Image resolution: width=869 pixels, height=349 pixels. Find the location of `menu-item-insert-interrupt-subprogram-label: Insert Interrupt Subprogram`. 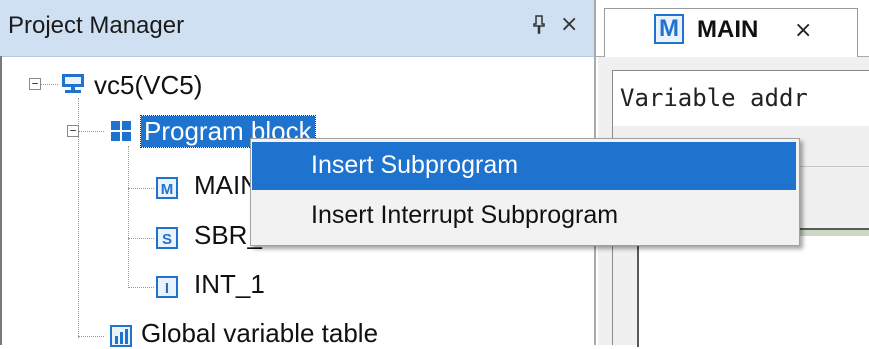

menu-item-insert-interrupt-subprogram-label: Insert Interrupt Subprogram is located at coordinates (464, 215).